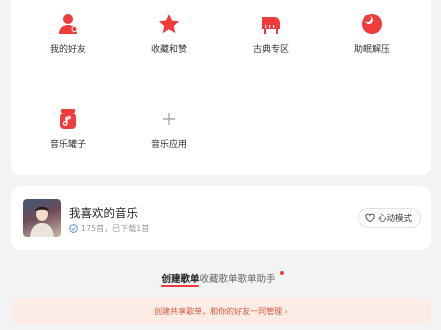 Image resolution: width=441 pixels, height=330 pixels. Describe the element at coordinates (370, 218) in the screenshot. I see `heart-icon` at that location.